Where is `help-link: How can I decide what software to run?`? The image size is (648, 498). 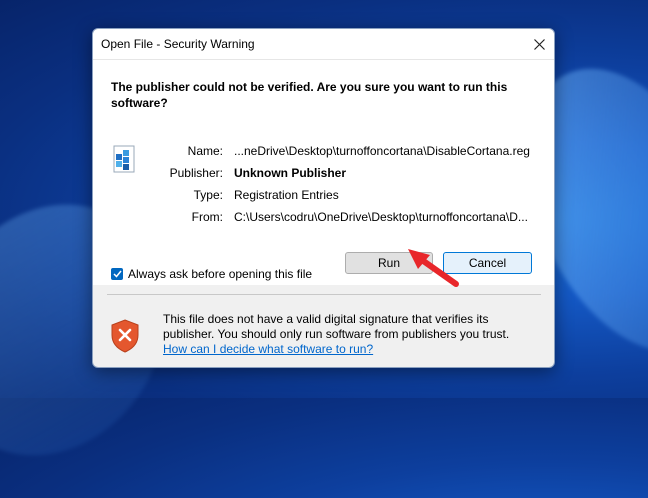
help-link: How can I decide what software to run? is located at coordinates (268, 349).